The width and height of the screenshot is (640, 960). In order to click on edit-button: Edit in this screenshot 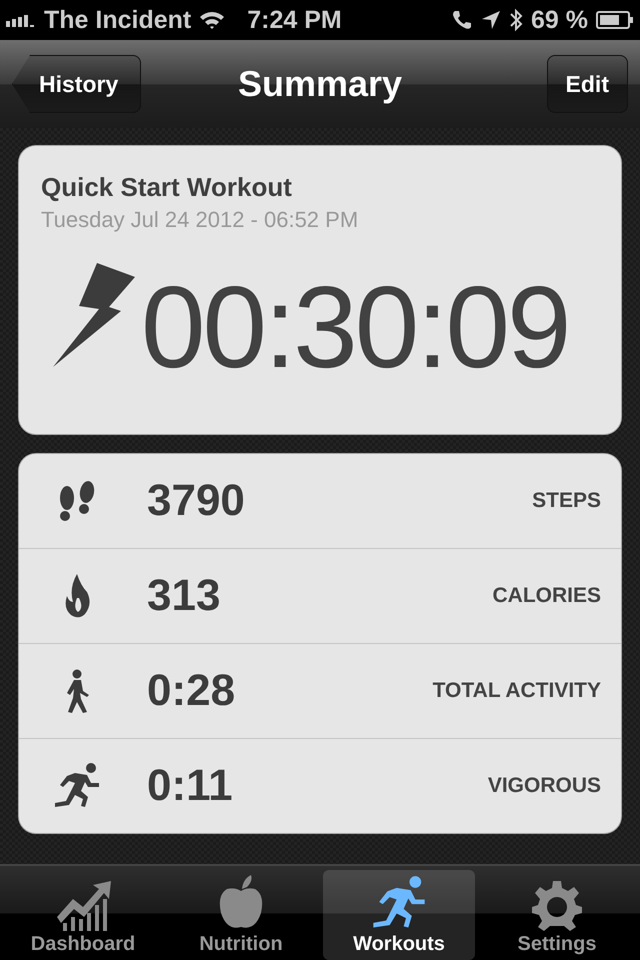, I will do `click(587, 84)`.